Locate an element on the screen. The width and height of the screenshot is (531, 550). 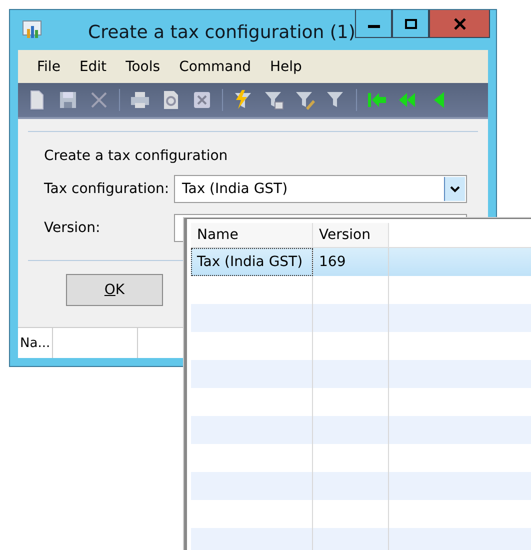
menu-item: Command is located at coordinates (216, 66).